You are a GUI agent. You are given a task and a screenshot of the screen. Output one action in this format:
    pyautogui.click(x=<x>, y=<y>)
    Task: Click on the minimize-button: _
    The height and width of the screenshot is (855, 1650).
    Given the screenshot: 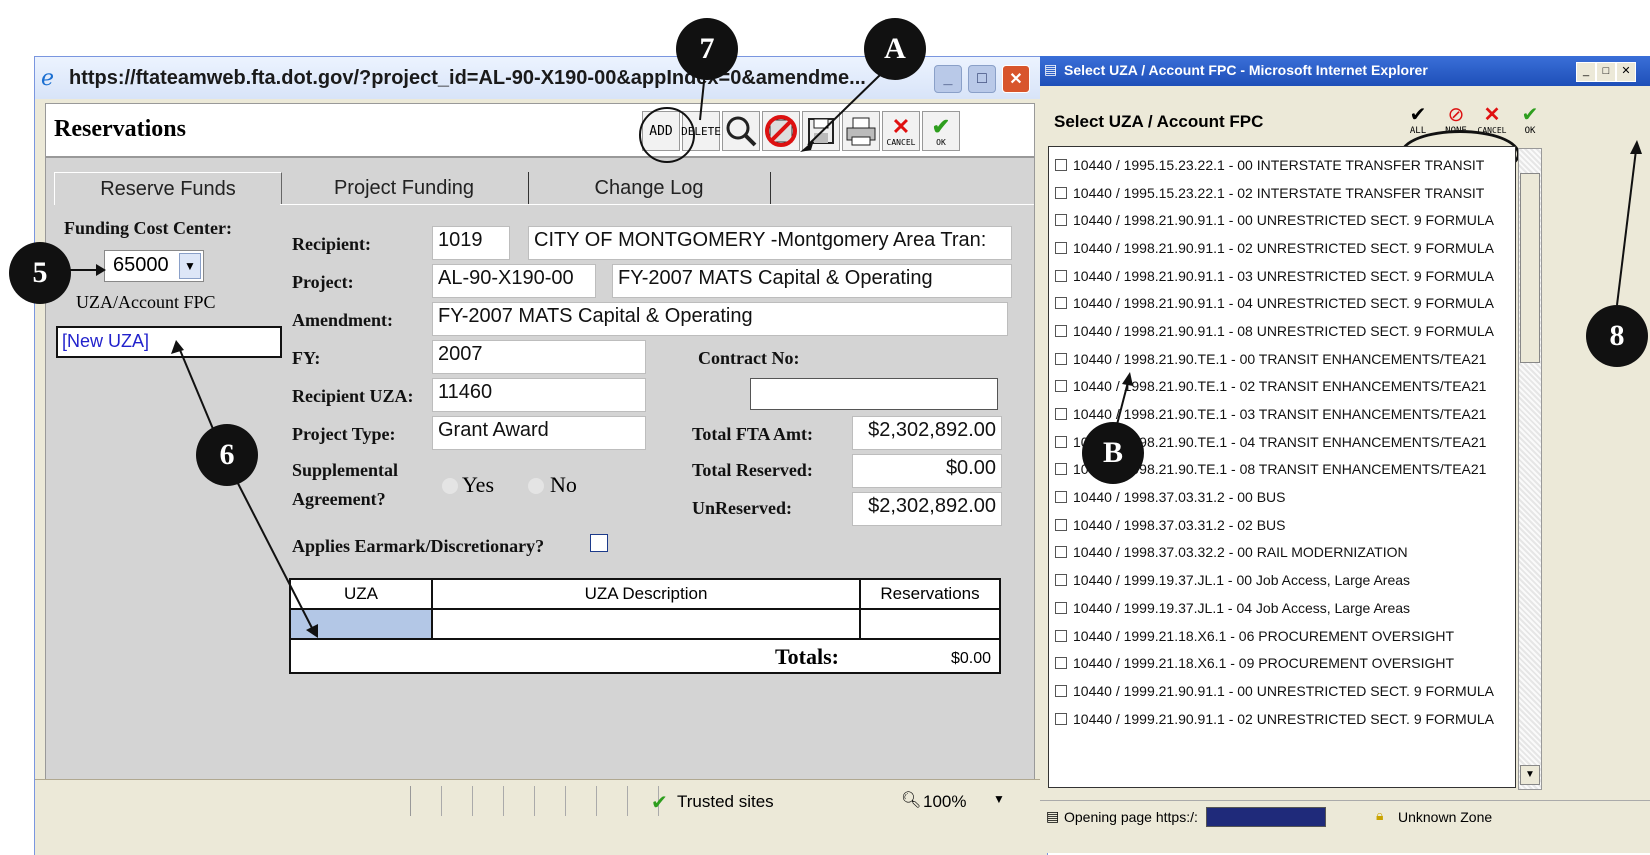 What is the action you would take?
    pyautogui.click(x=948, y=79)
    